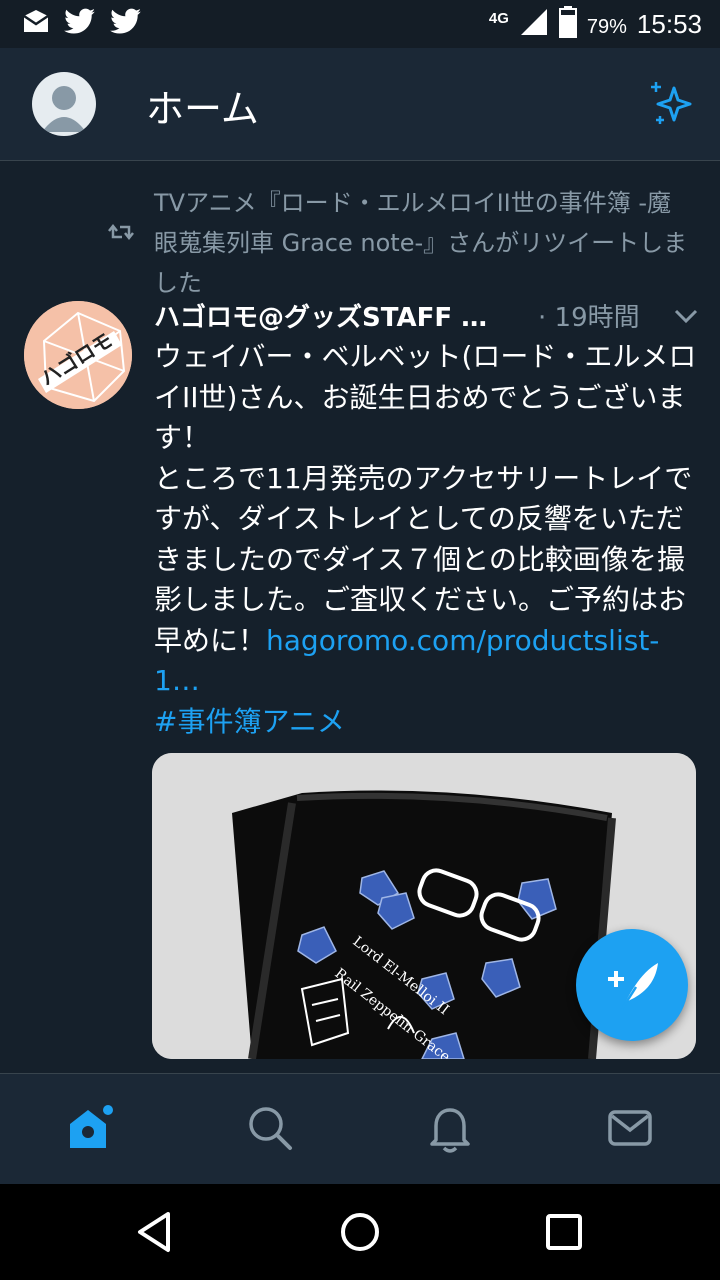  I want to click on page-title: ホーム, so click(202, 109).